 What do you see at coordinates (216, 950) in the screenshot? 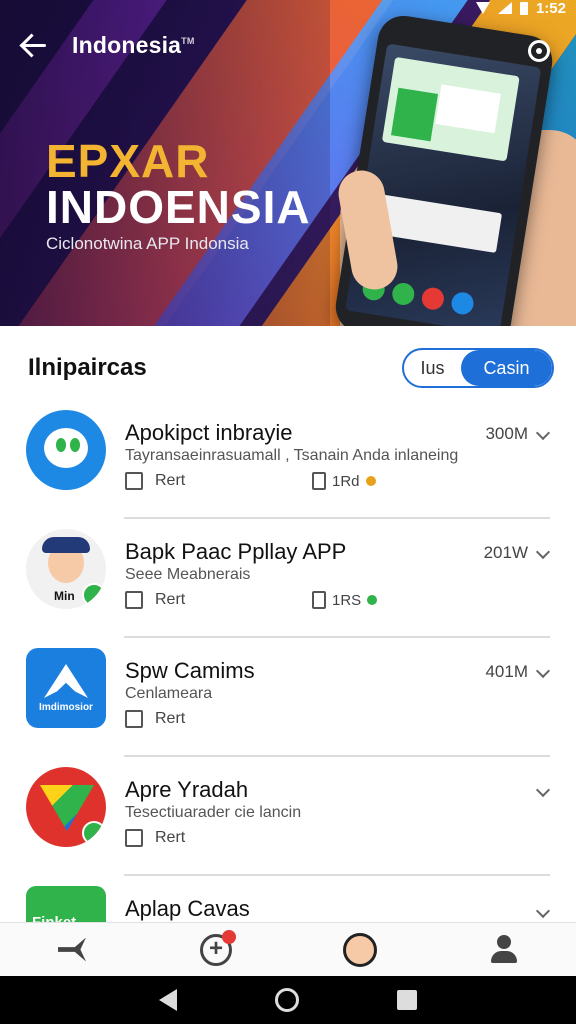
I see `nav-add-button: +` at bounding box center [216, 950].